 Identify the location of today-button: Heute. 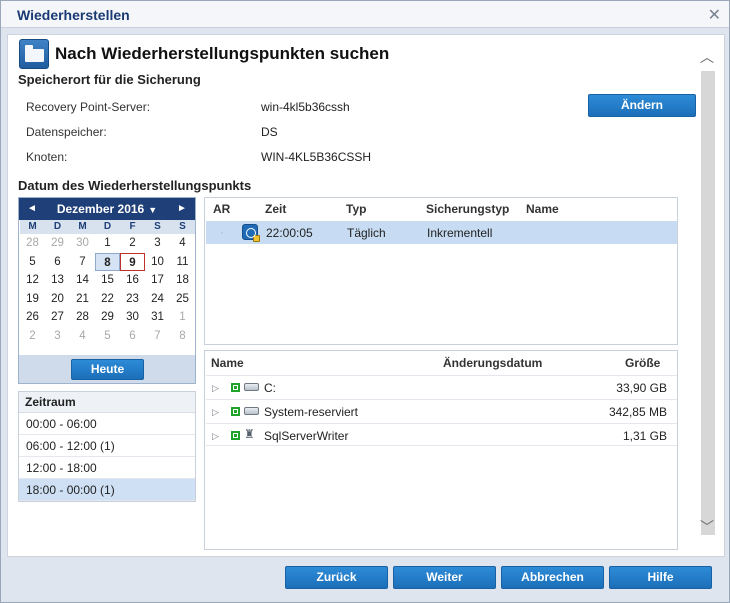
(107, 369).